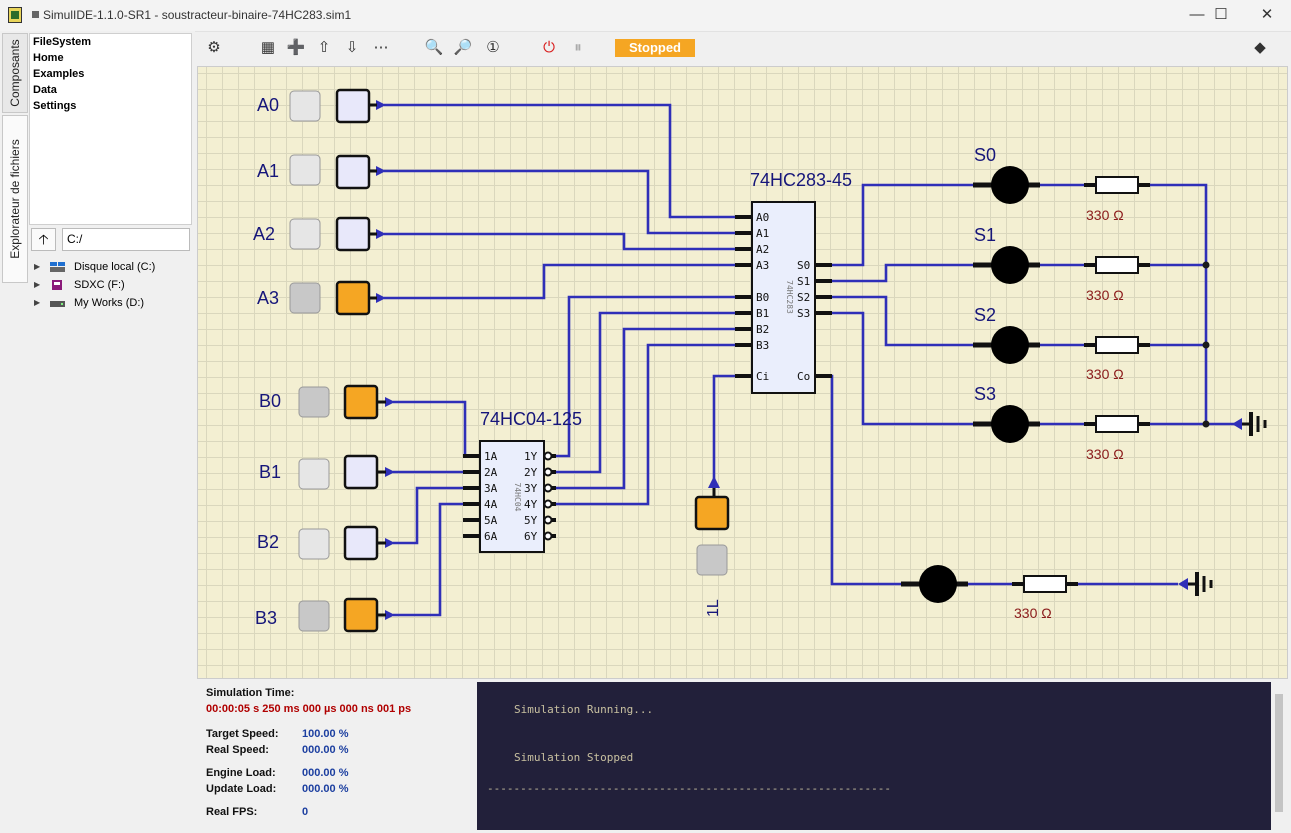 This screenshot has height=833, width=1291. I want to click on up-arrow-button: 🡡, so click(43, 239).